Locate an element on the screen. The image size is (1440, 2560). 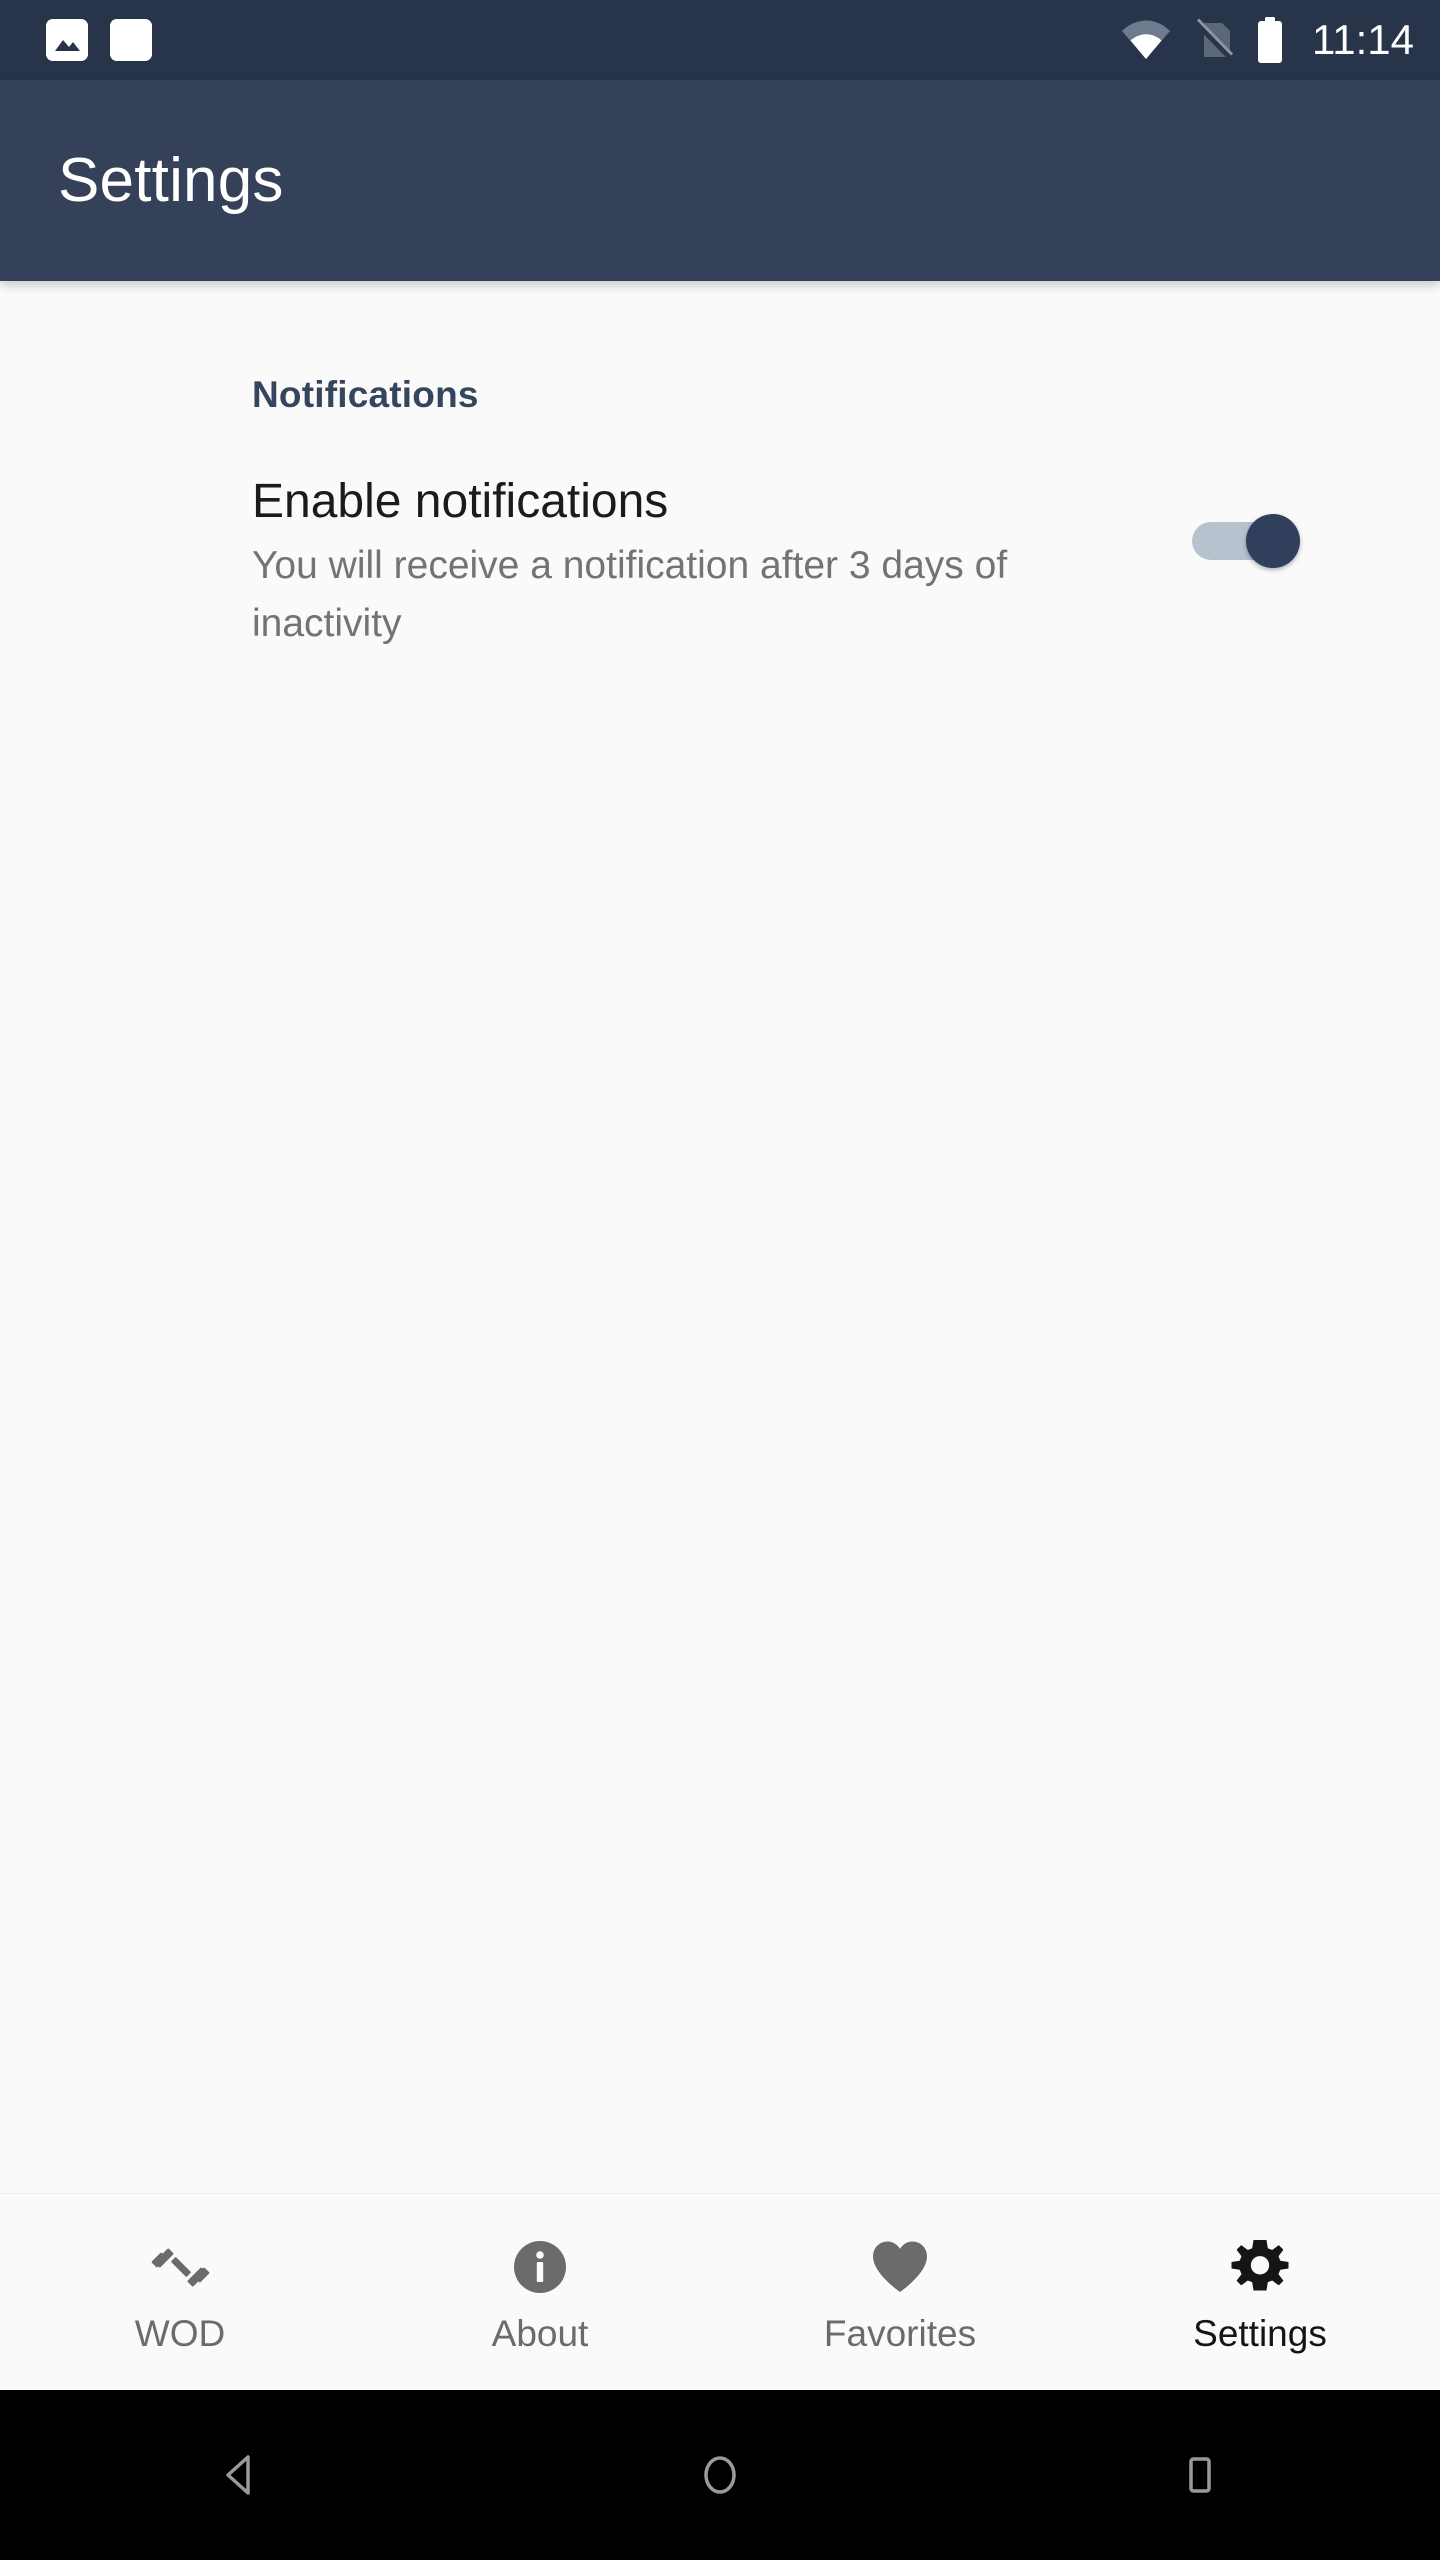
info-circle-icon is located at coordinates (540, 2267).